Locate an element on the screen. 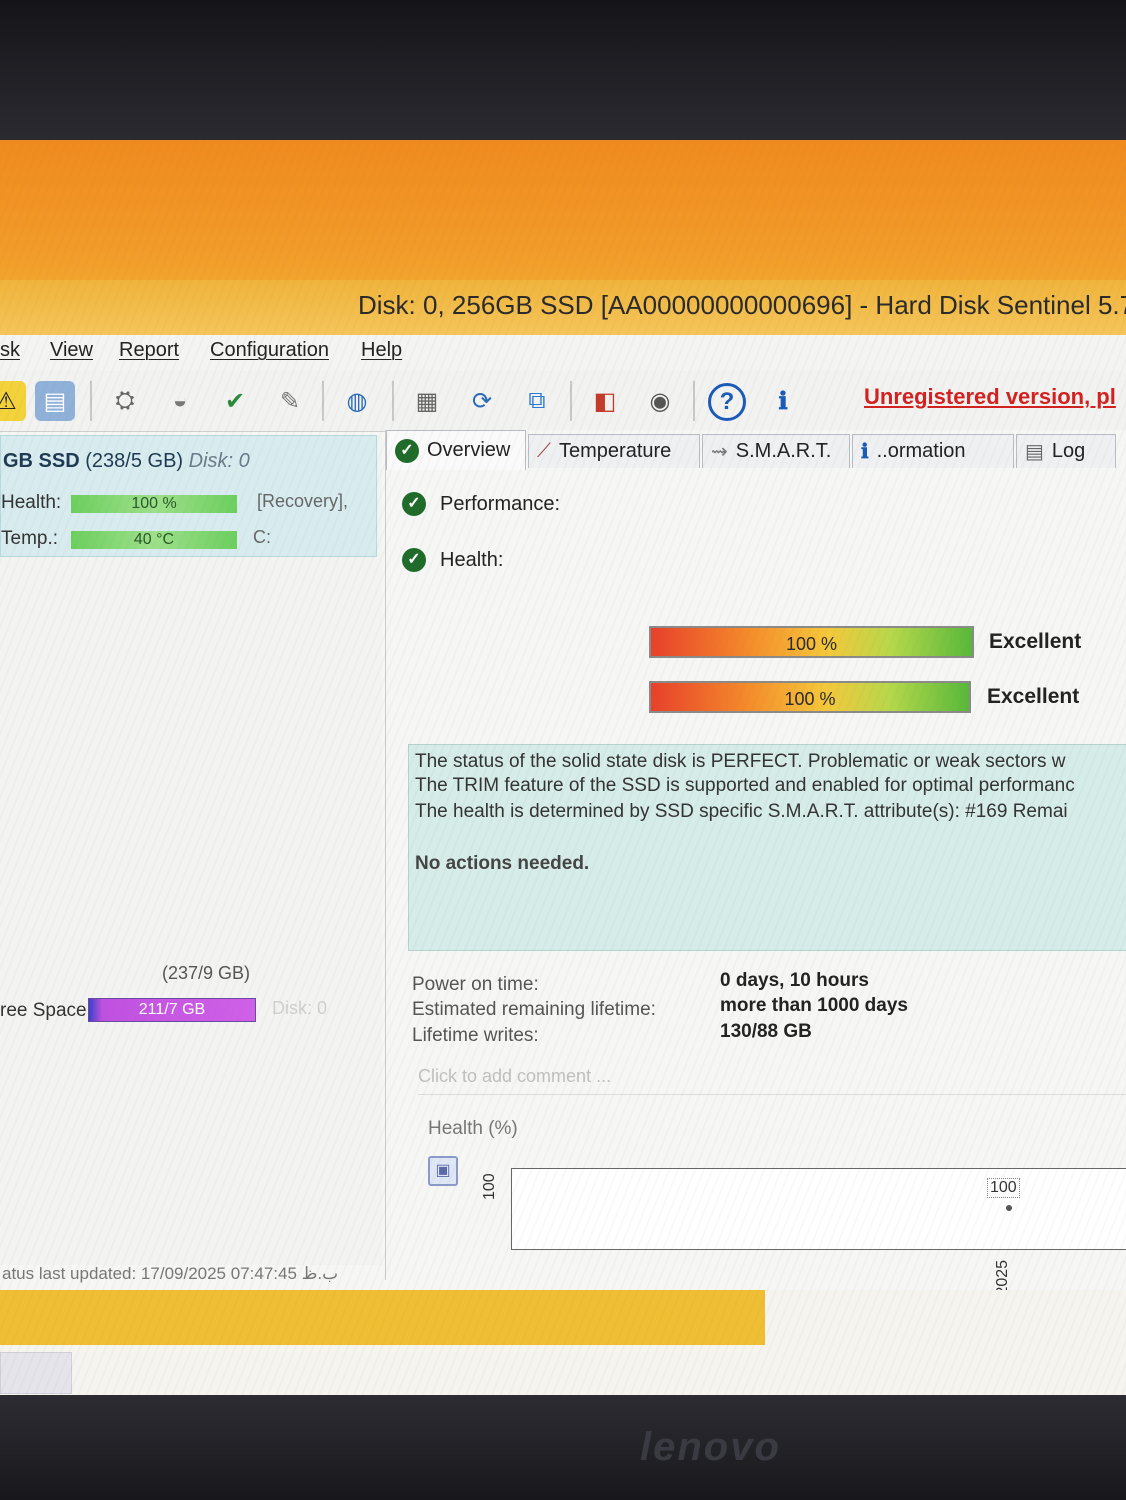  menu-help: Help is located at coordinates (381, 350).